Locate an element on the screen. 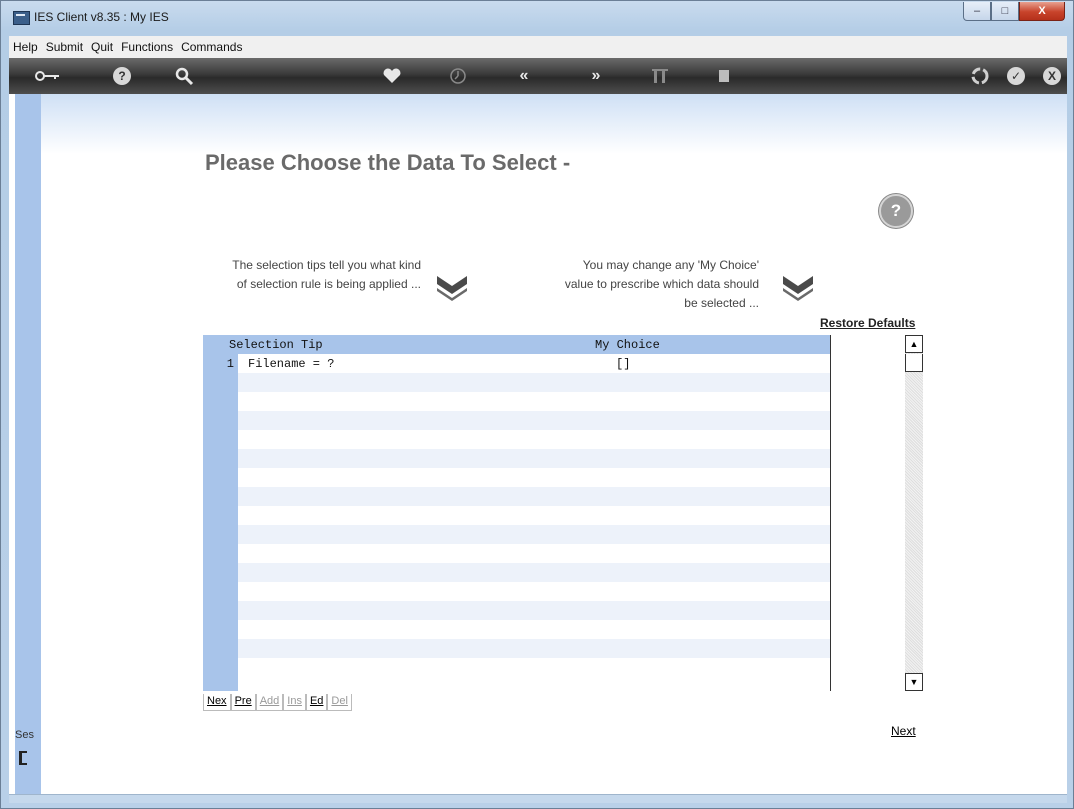  scroll-up-button: ▲ is located at coordinates (914, 344).